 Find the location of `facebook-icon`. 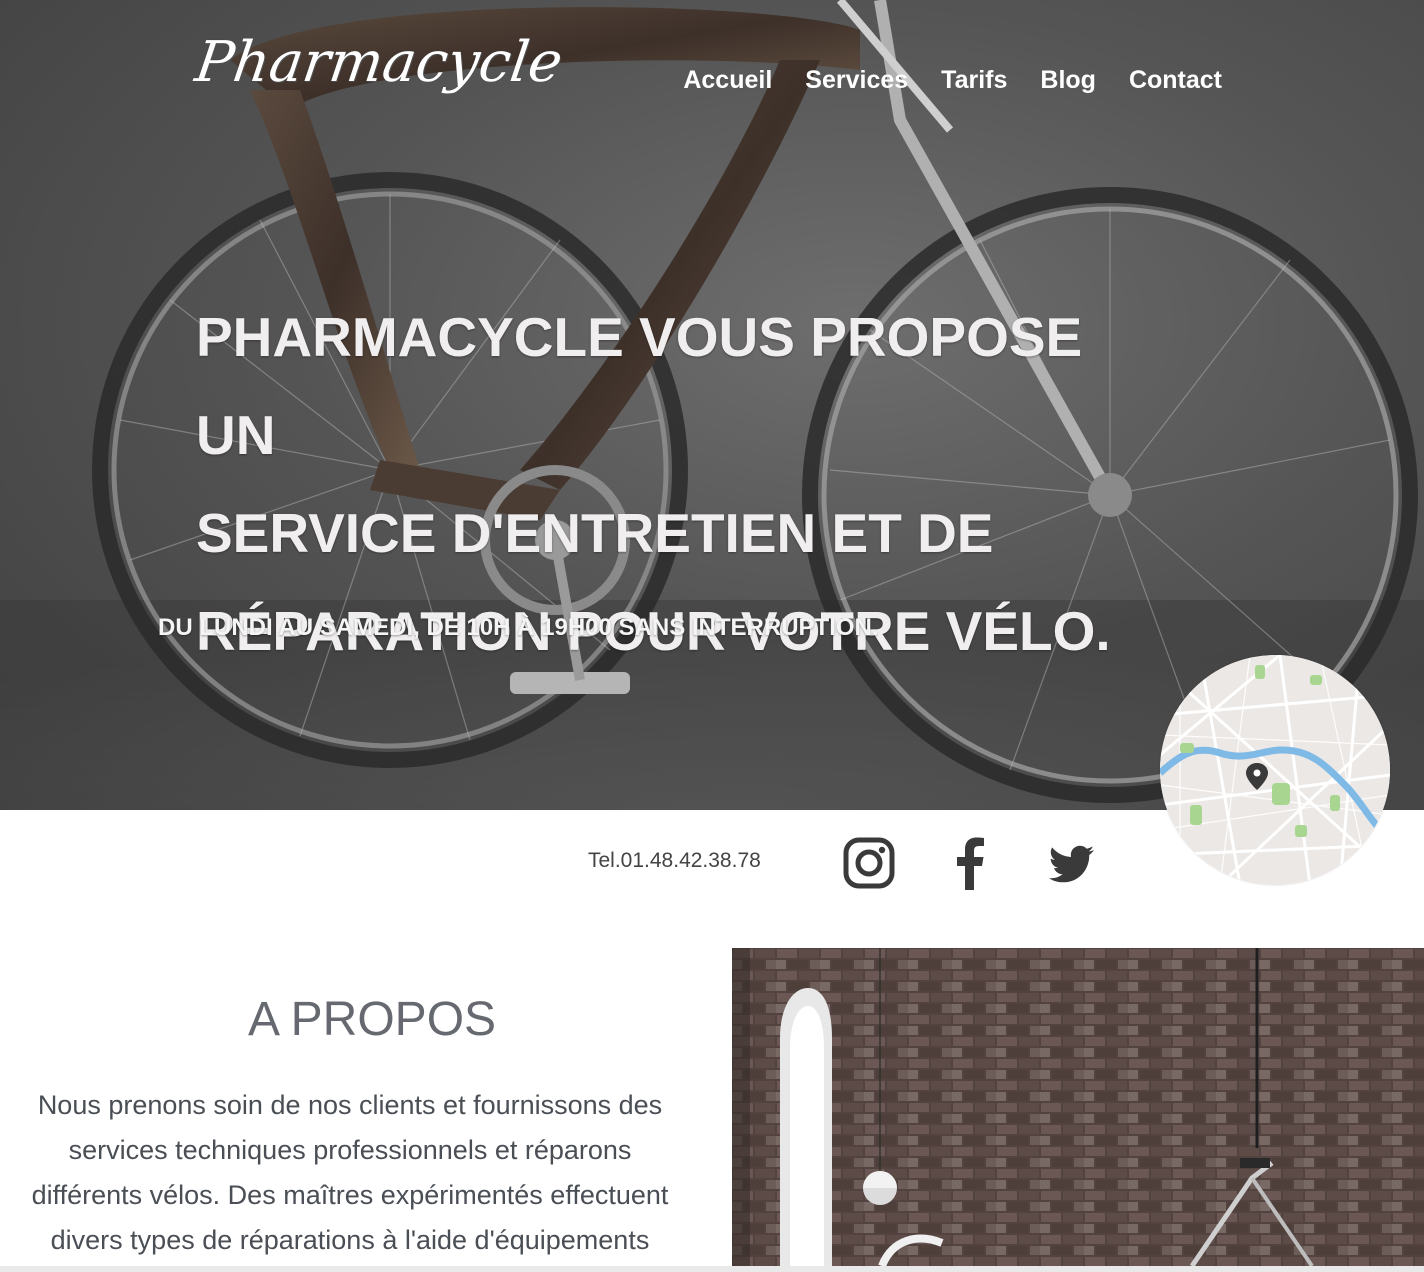

facebook-icon is located at coordinates (970, 863).